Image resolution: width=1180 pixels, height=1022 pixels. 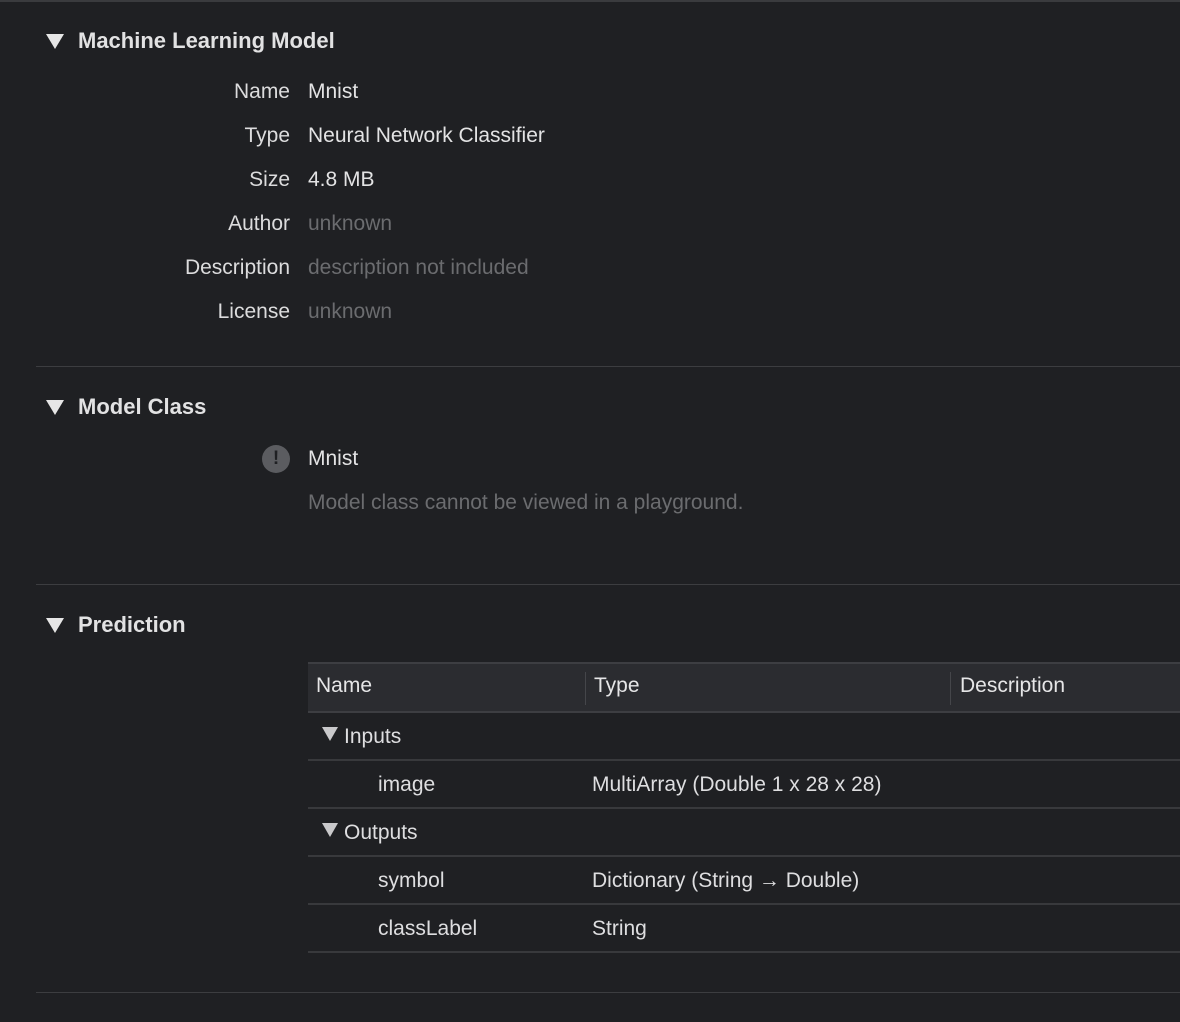 I want to click on table-group-row-inputs: Inputs, so click(x=744, y=737).